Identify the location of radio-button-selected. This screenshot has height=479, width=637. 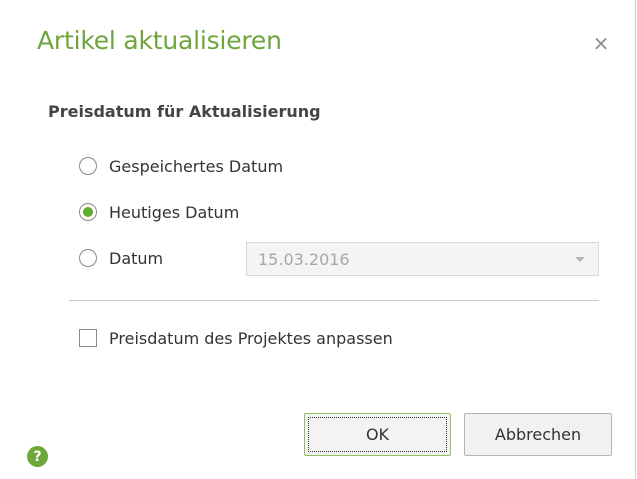
(88, 212).